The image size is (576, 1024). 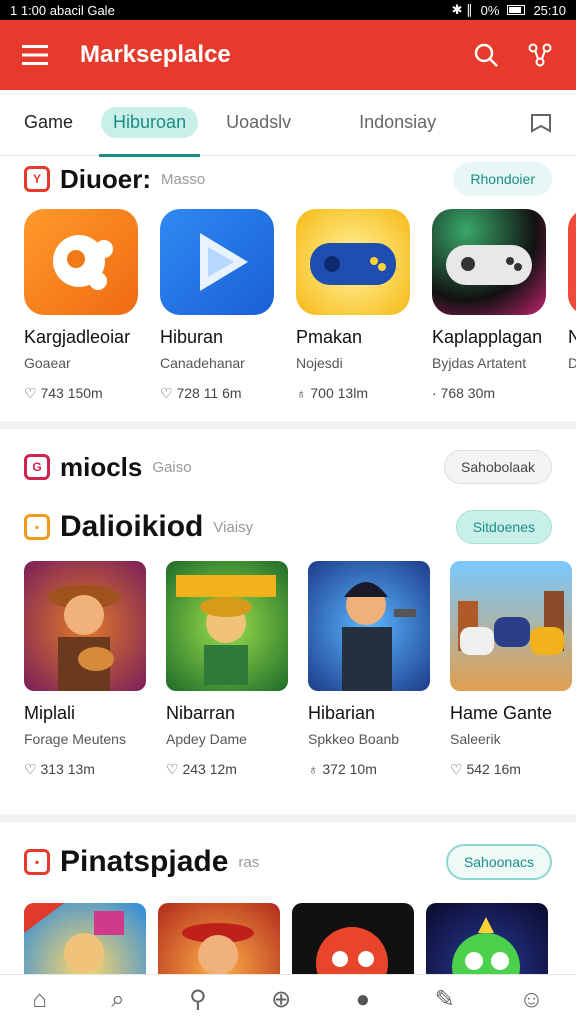 What do you see at coordinates (50, 713) in the screenshot?
I see `game-name: Miplali` at bounding box center [50, 713].